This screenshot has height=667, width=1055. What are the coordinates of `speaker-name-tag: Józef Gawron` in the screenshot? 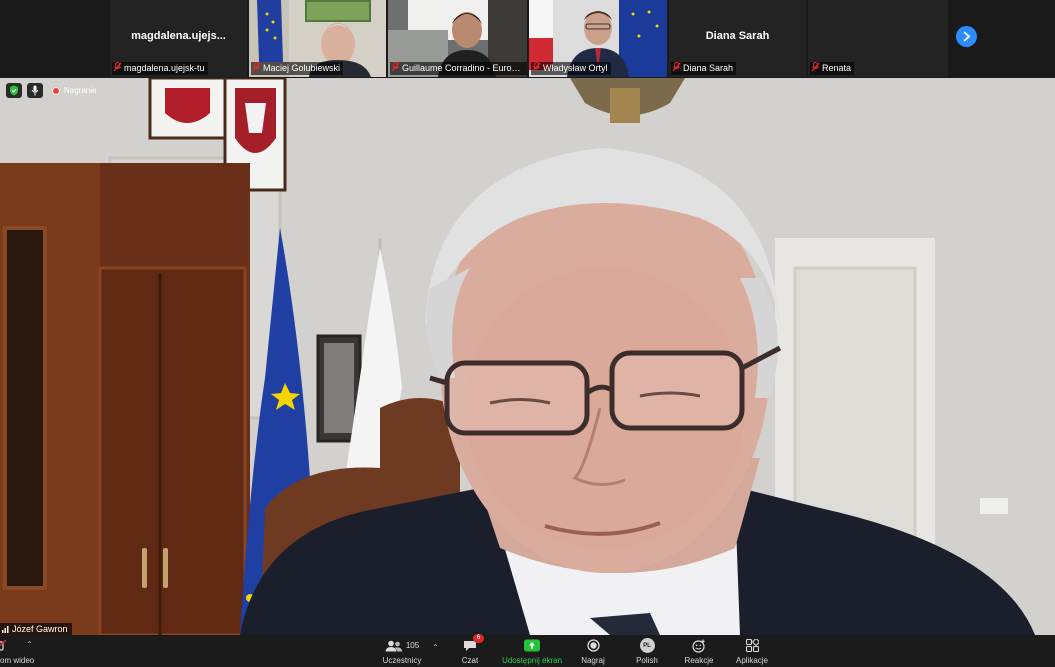 It's located at (36, 629).